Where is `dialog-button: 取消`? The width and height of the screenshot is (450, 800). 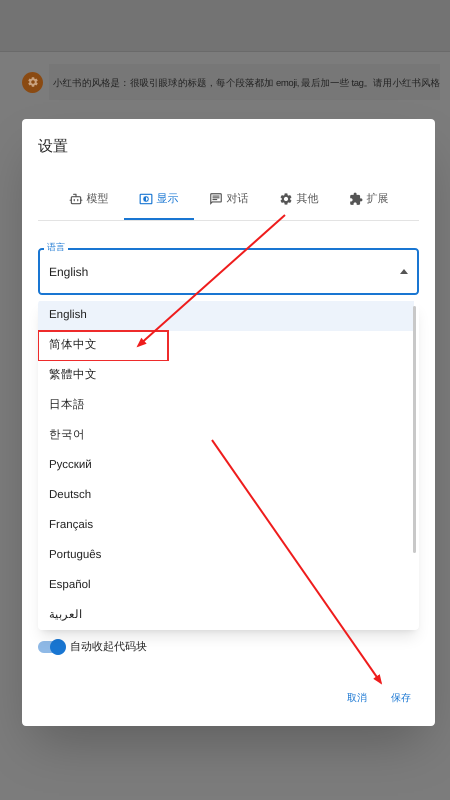 dialog-button: 取消 is located at coordinates (357, 698).